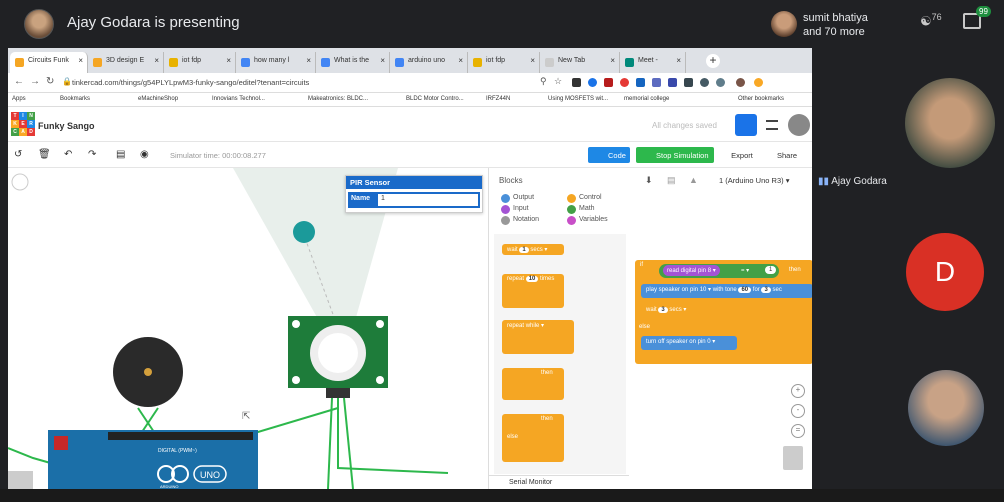 This screenshot has height=502, width=1004. Describe the element at coordinates (691, 270) in the screenshot. I see `code-read-pin-block: read digital pin 8 ▾` at that location.